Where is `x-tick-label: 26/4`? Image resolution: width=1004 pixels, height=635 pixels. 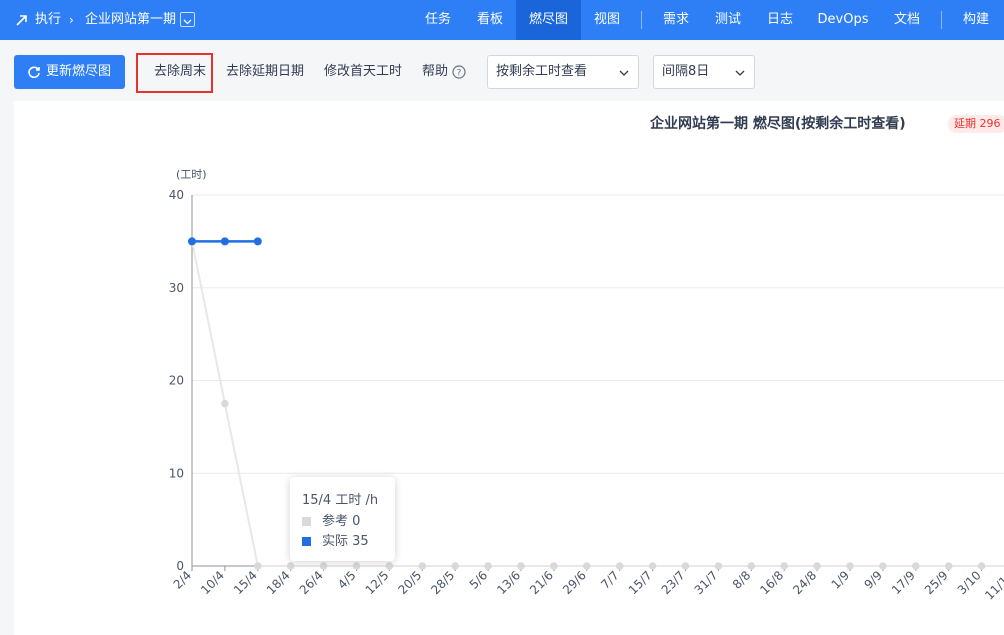 x-tick-label: 26/4 is located at coordinates (311, 582).